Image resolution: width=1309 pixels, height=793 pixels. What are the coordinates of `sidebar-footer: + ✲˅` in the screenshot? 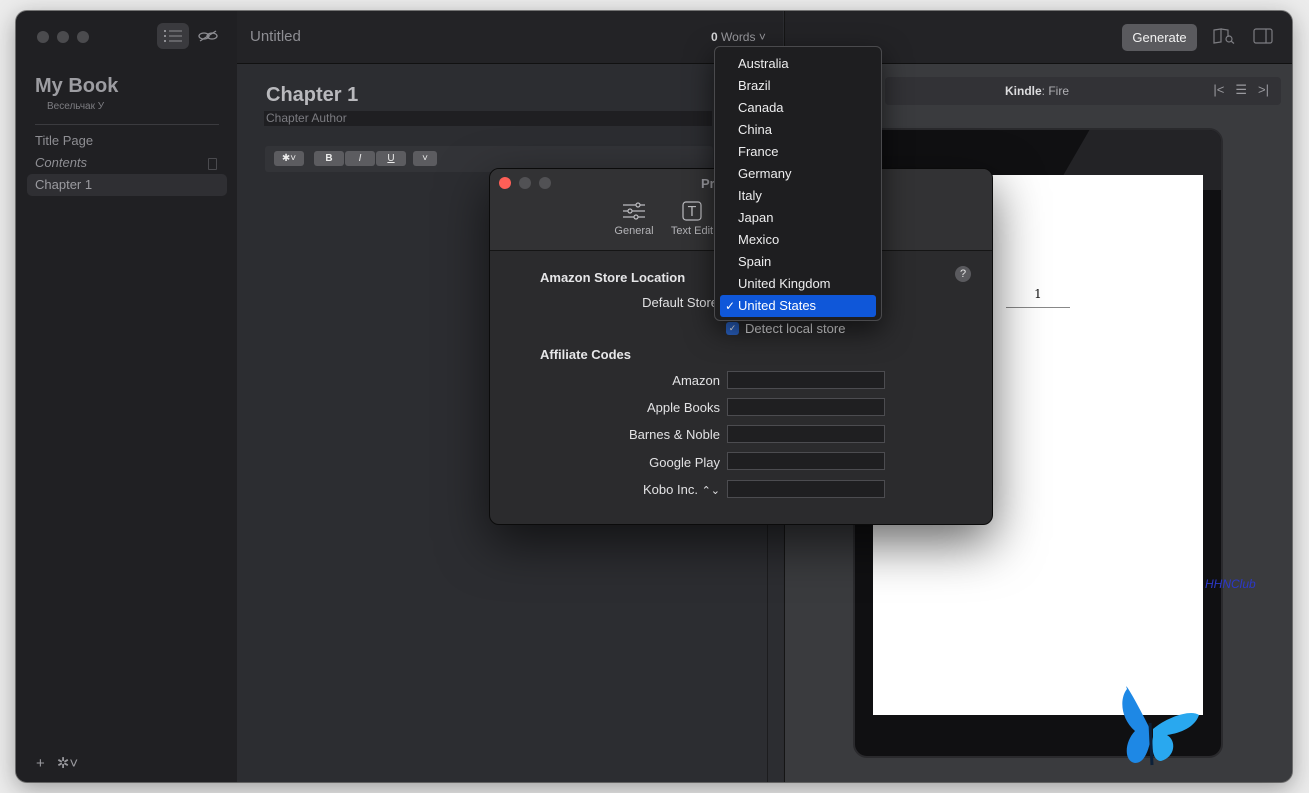 It's located at (57, 763).